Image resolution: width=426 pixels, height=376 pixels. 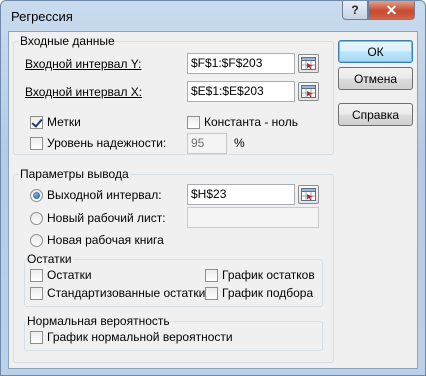 What do you see at coordinates (64, 122) in the screenshot?
I see `labels-label: Метки` at bounding box center [64, 122].